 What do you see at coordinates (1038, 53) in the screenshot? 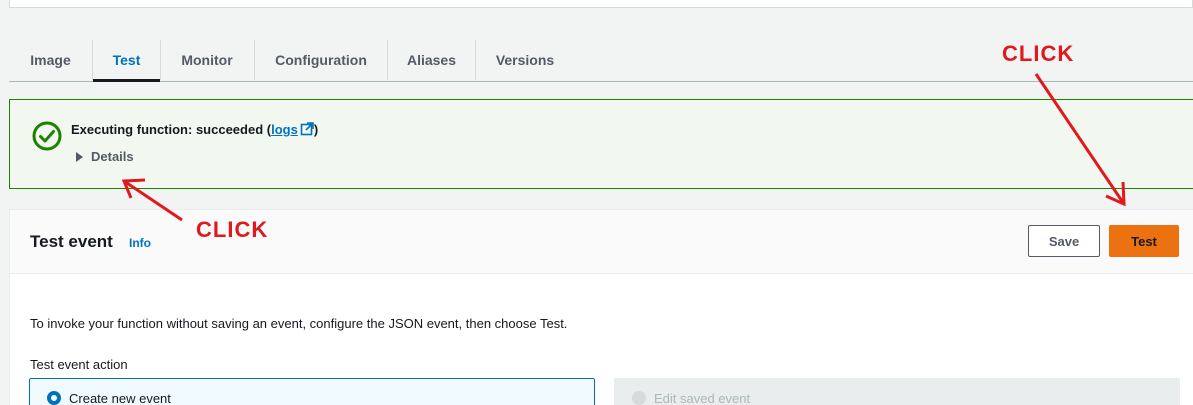
I see `click-annotation-top: CLICK` at bounding box center [1038, 53].